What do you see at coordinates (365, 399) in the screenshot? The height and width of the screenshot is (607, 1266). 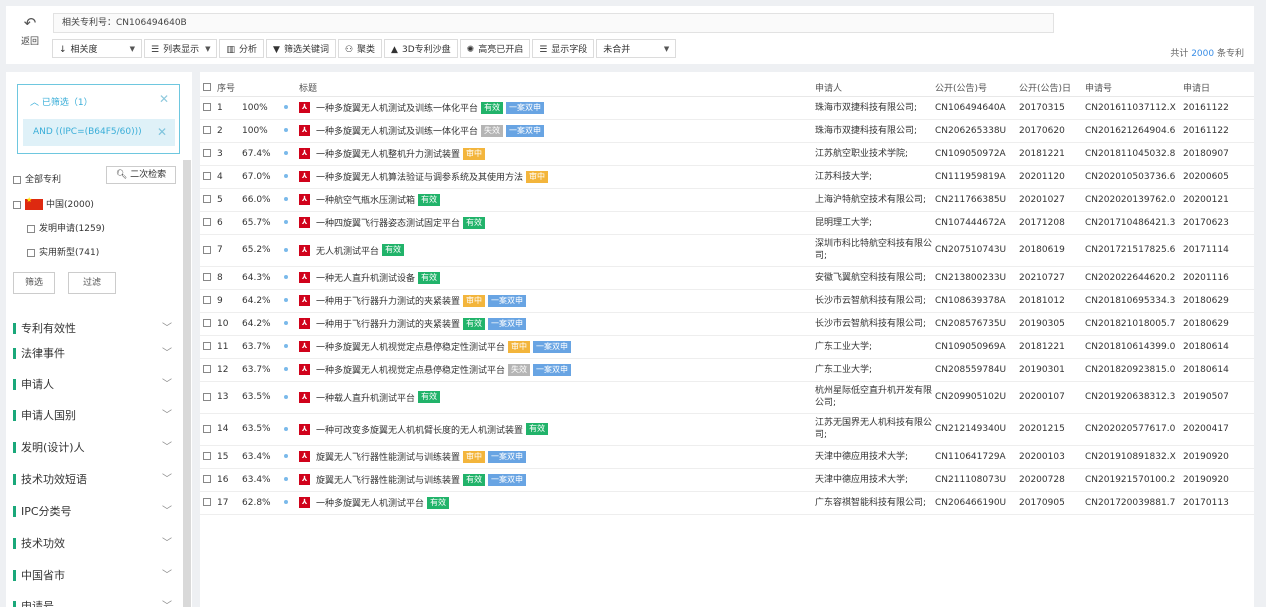 I see `patent-title-link: 一种载人直升机测试平台` at bounding box center [365, 399].